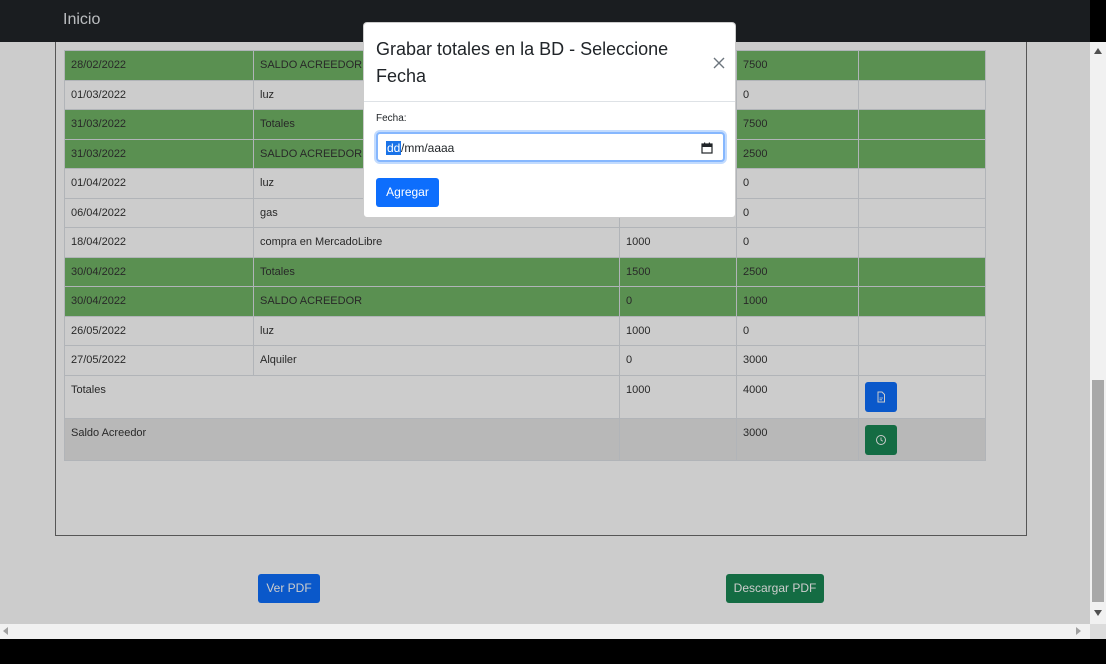  Describe the element at coordinates (1078, 631) in the screenshot. I see `scroll-right-icon` at that location.